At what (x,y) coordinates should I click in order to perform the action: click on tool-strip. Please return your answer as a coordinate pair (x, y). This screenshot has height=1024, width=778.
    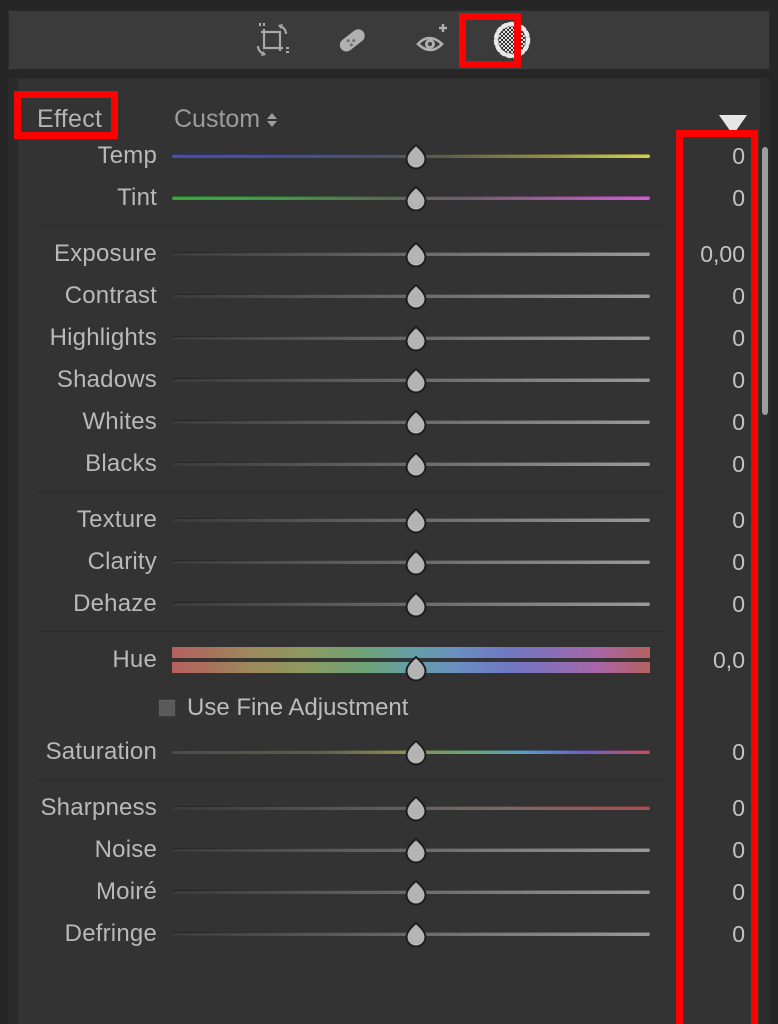
    Looking at the image, I should click on (389, 40).